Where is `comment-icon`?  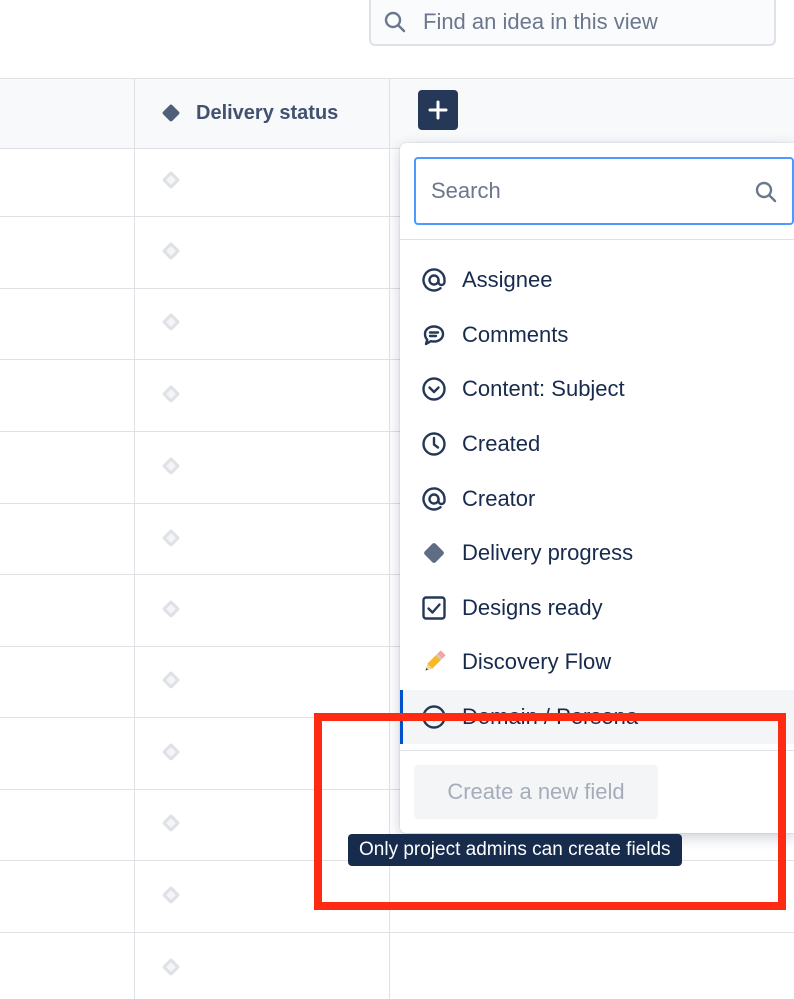 comment-icon is located at coordinates (434, 335).